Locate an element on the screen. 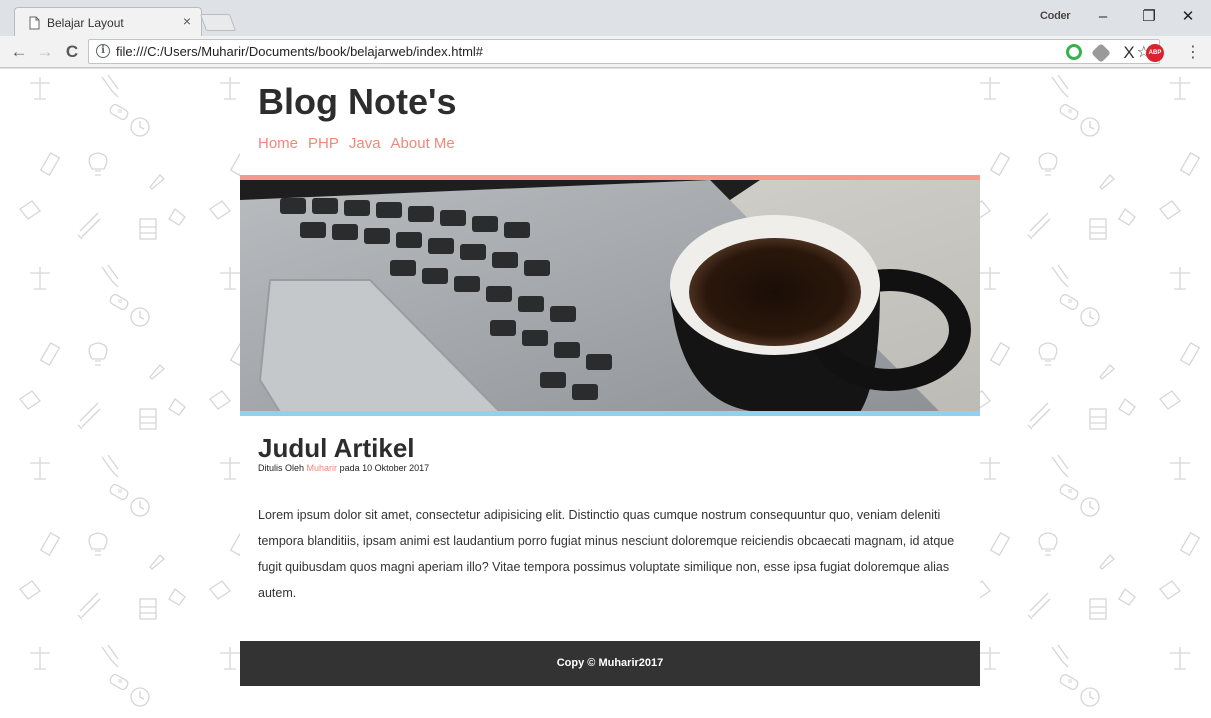  nav-link-java: Java is located at coordinates (365, 143).